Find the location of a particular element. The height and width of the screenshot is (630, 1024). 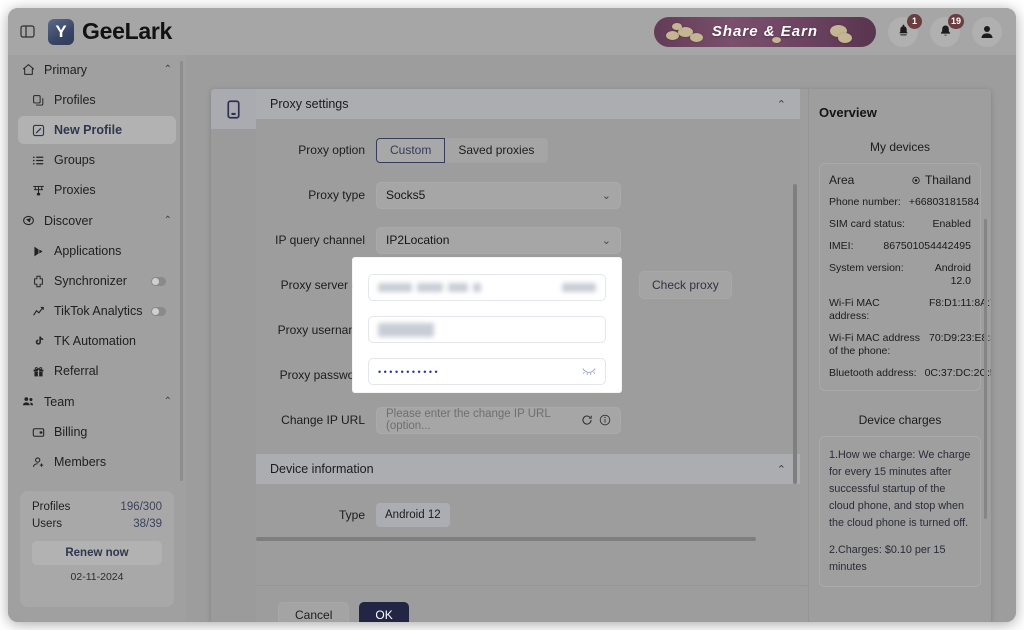

logo-glyph: Y is located at coordinates (61, 31).